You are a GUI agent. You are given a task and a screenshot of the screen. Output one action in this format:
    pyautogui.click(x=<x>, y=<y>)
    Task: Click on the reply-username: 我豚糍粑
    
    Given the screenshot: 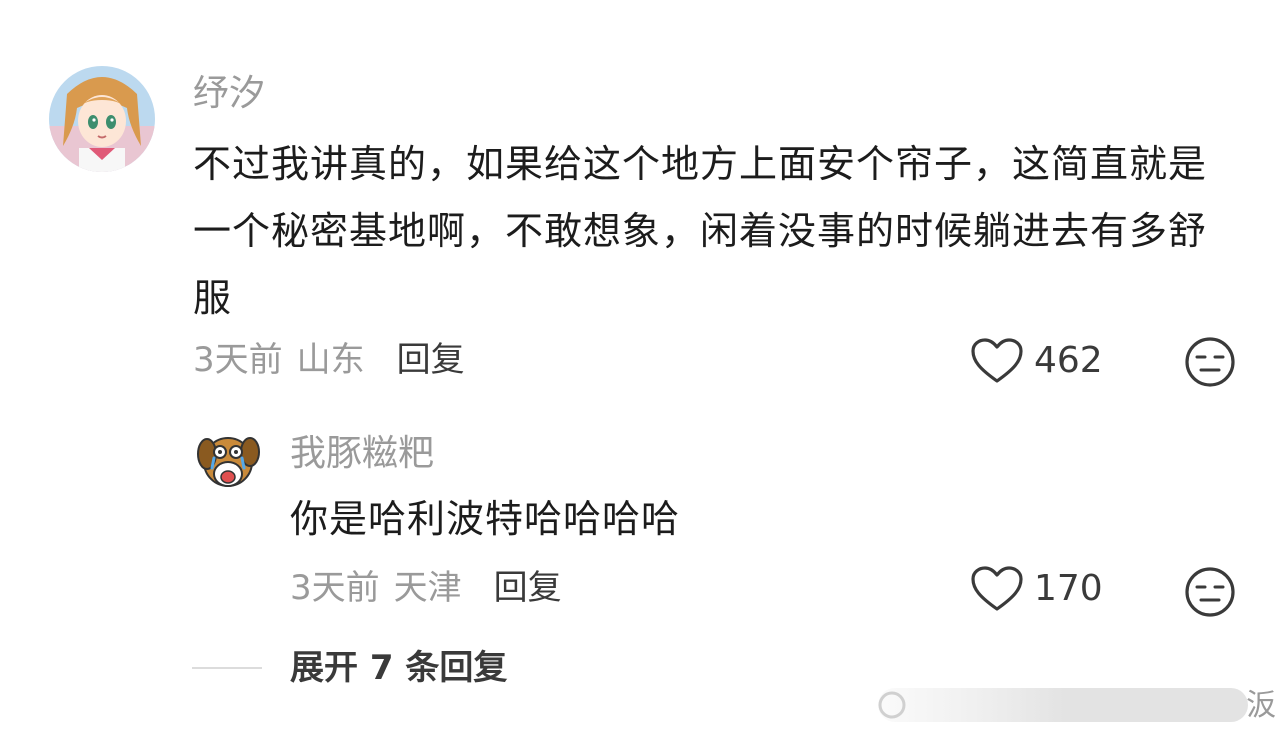 What is the action you would take?
    pyautogui.click(x=362, y=454)
    